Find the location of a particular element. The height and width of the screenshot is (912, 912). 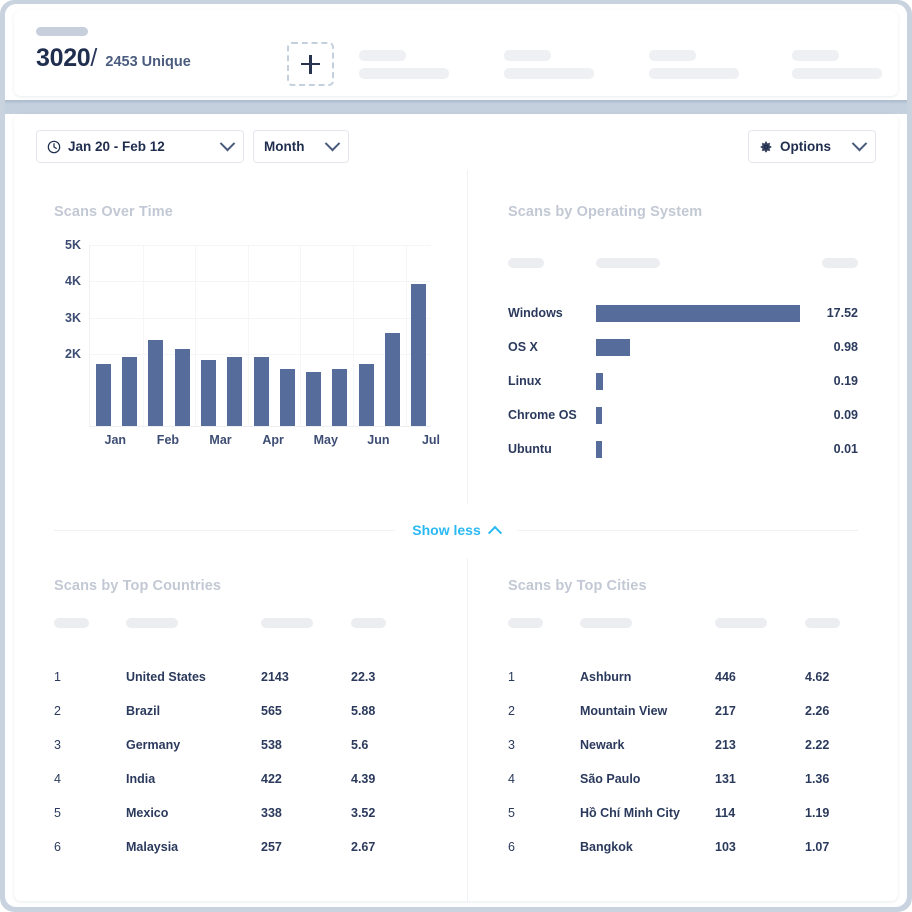

table-row: 3 Newark 213 2.22 is located at coordinates (683, 745).